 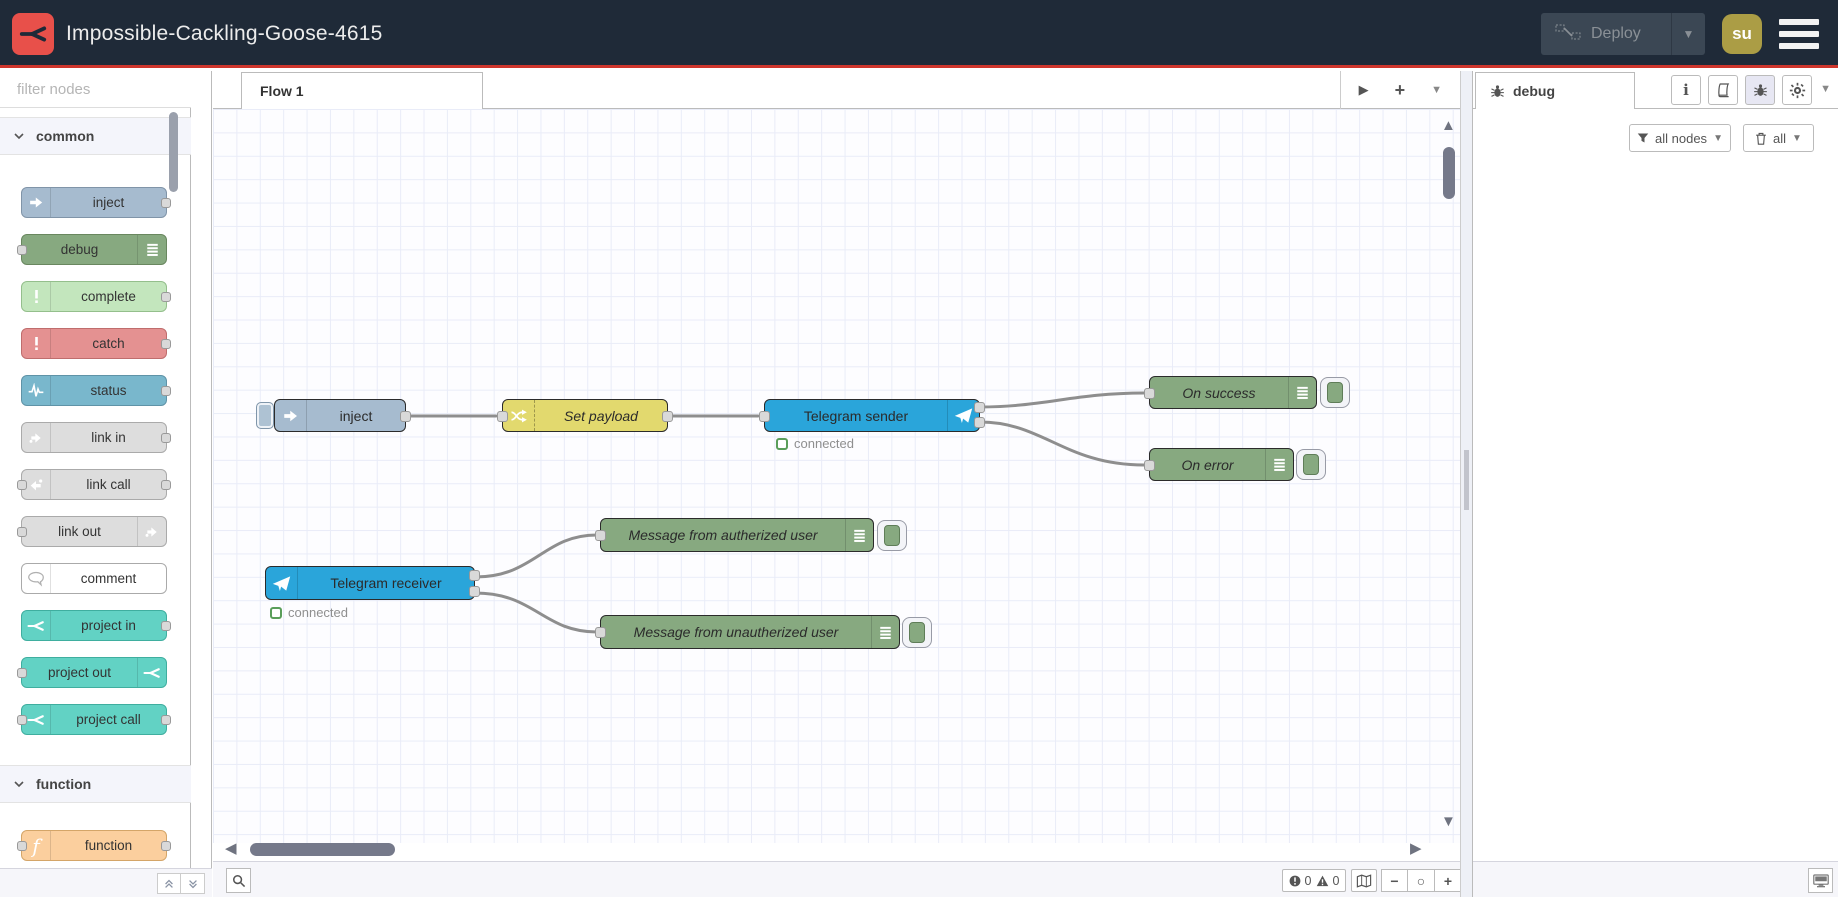 I want to click on output-port-error, so click(x=979, y=422).